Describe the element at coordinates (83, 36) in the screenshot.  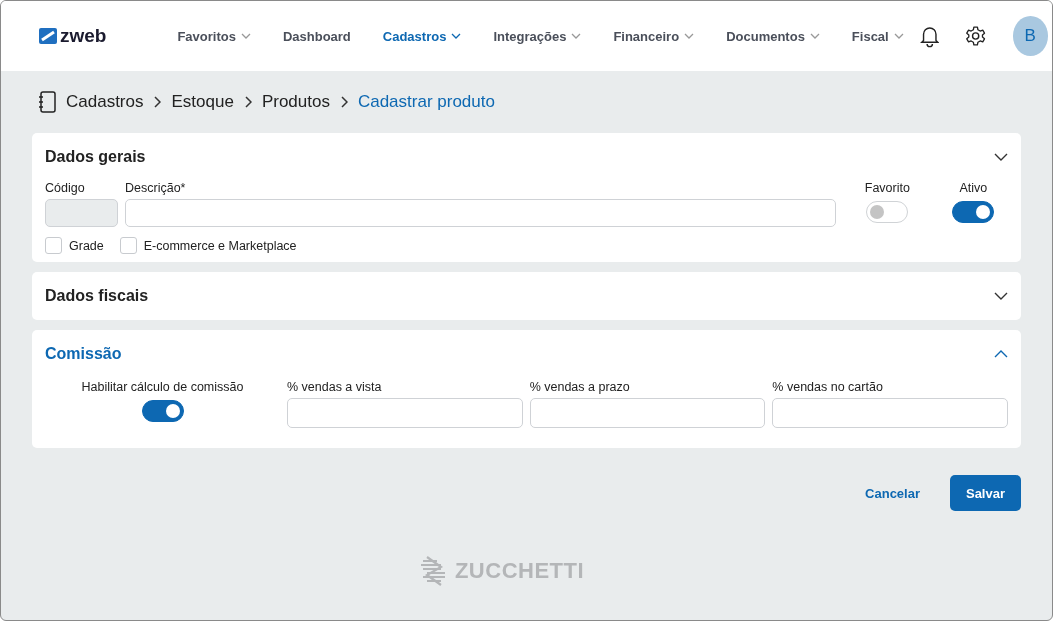
I see `logo-text: zweb` at that location.